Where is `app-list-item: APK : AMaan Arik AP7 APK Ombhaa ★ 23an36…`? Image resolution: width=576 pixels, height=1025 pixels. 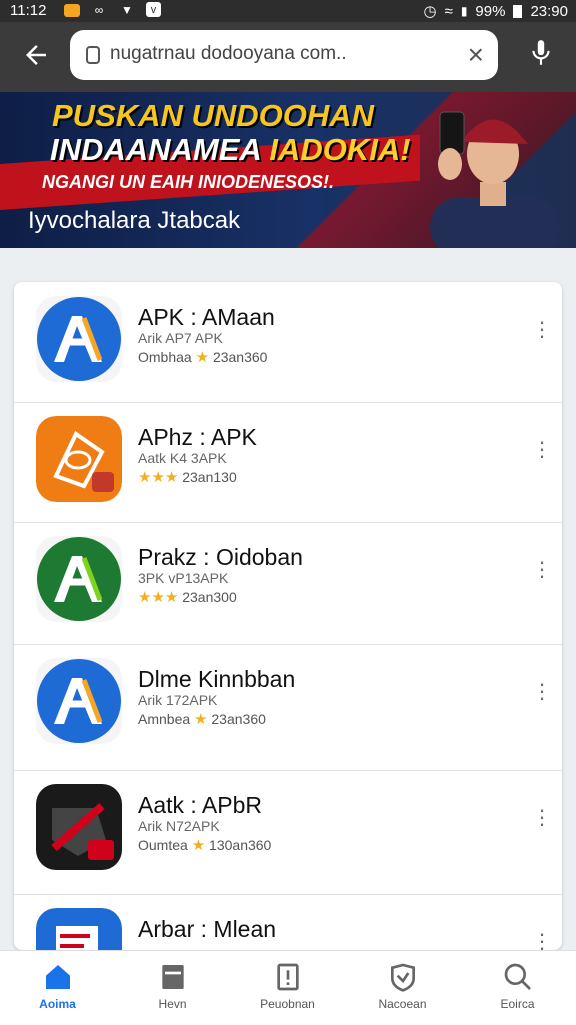
app-list-item: APK : AMaan Arik AP7 APK Ombhaa ★ 23an36… is located at coordinates (288, 342).